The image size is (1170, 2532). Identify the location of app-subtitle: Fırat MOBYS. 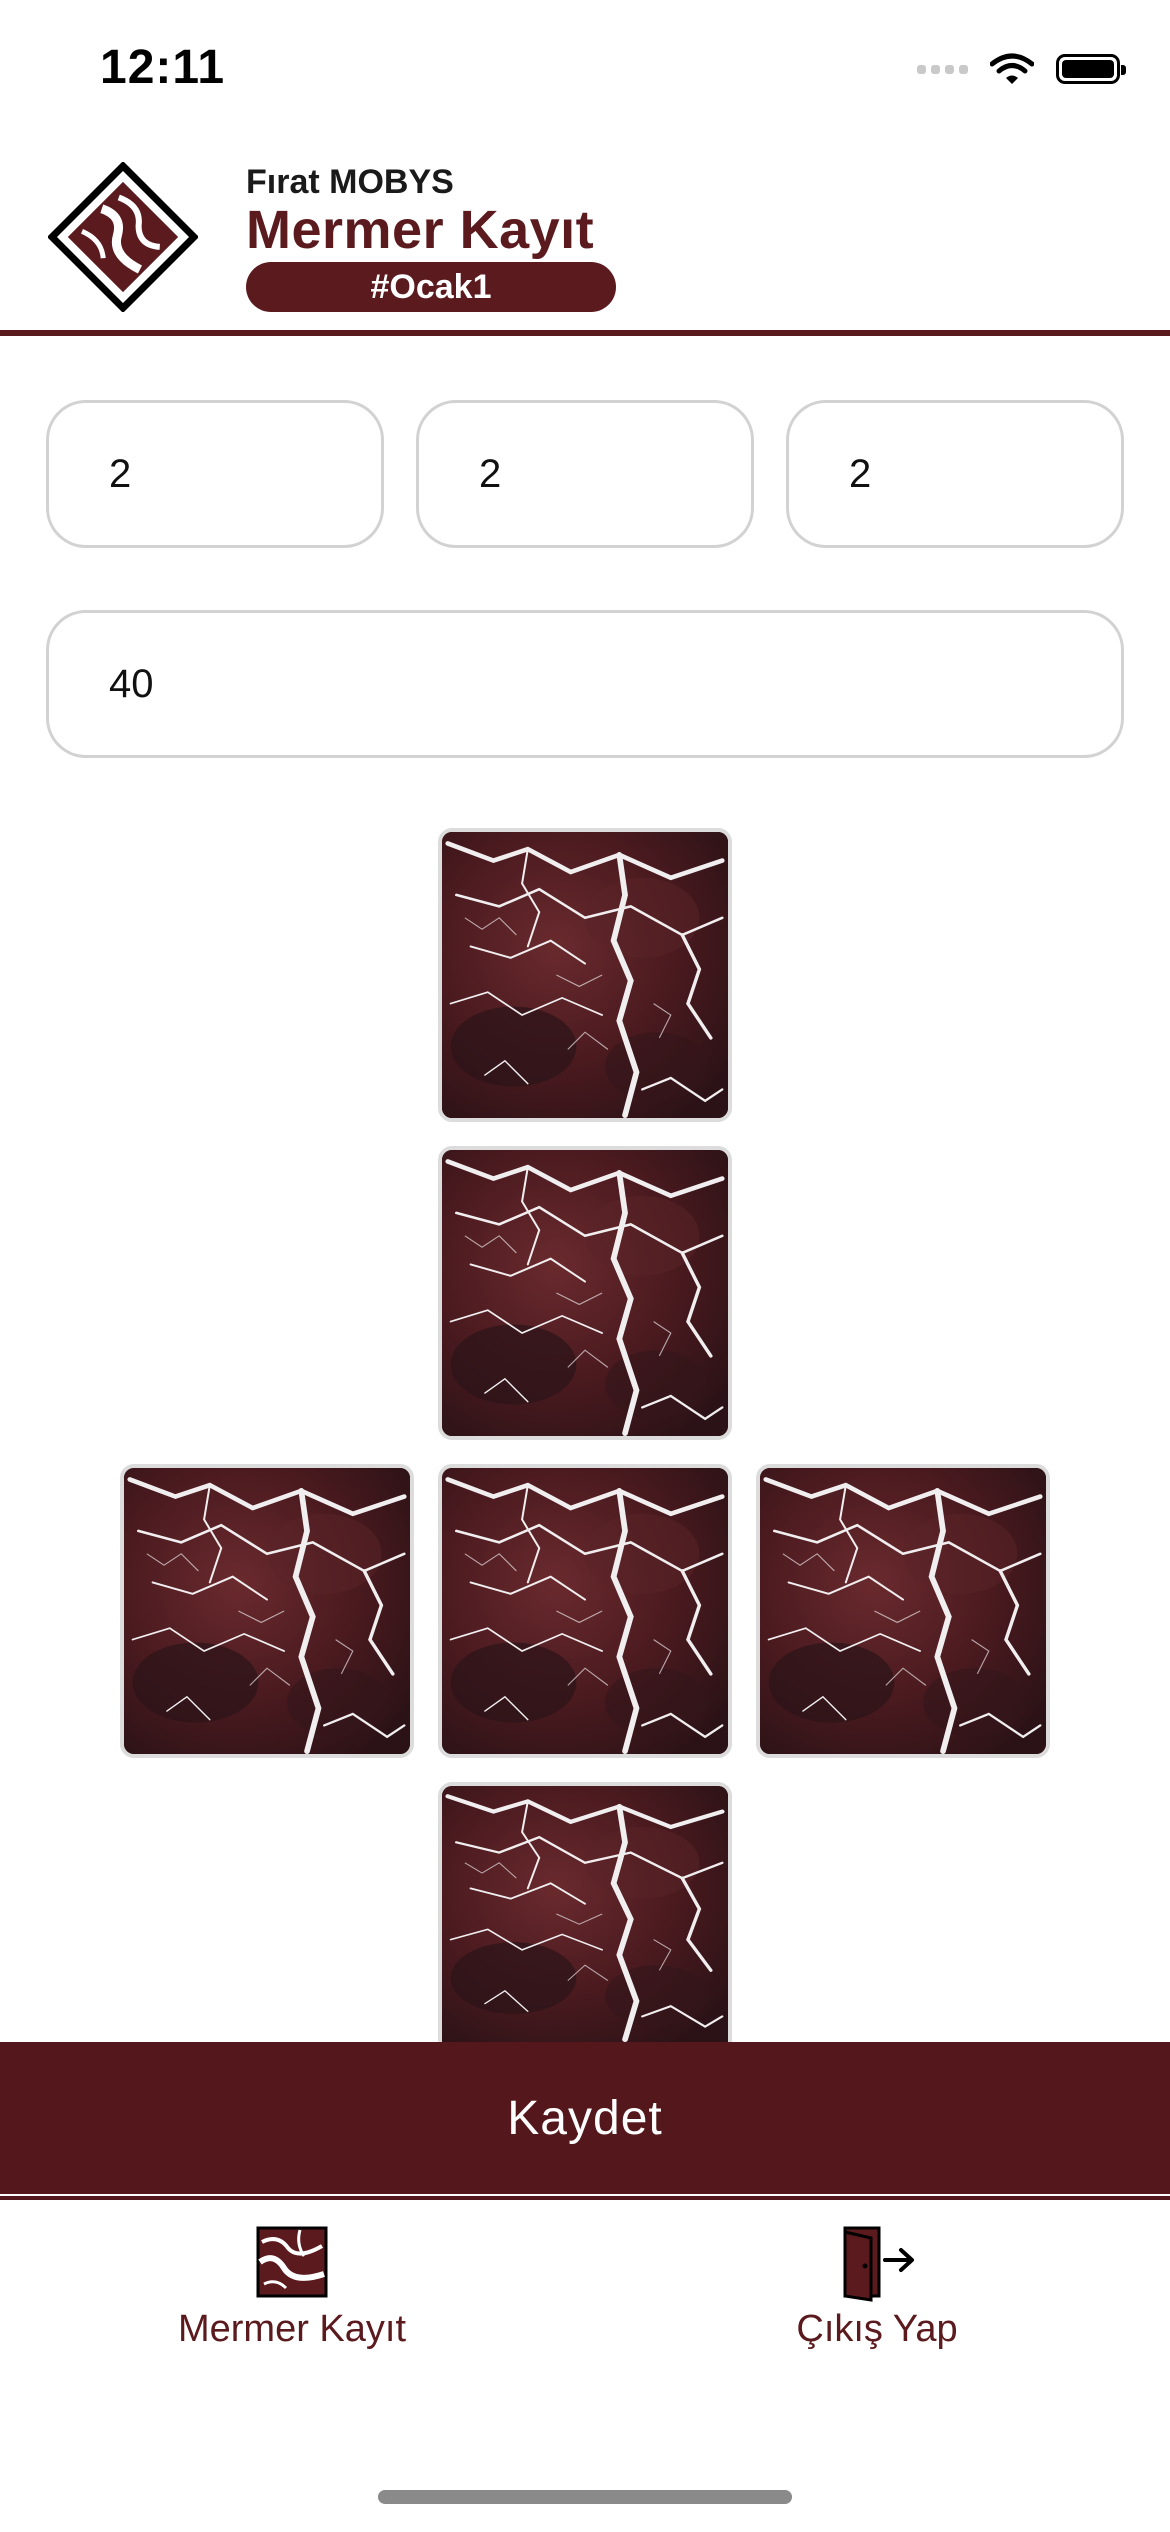
(350, 182).